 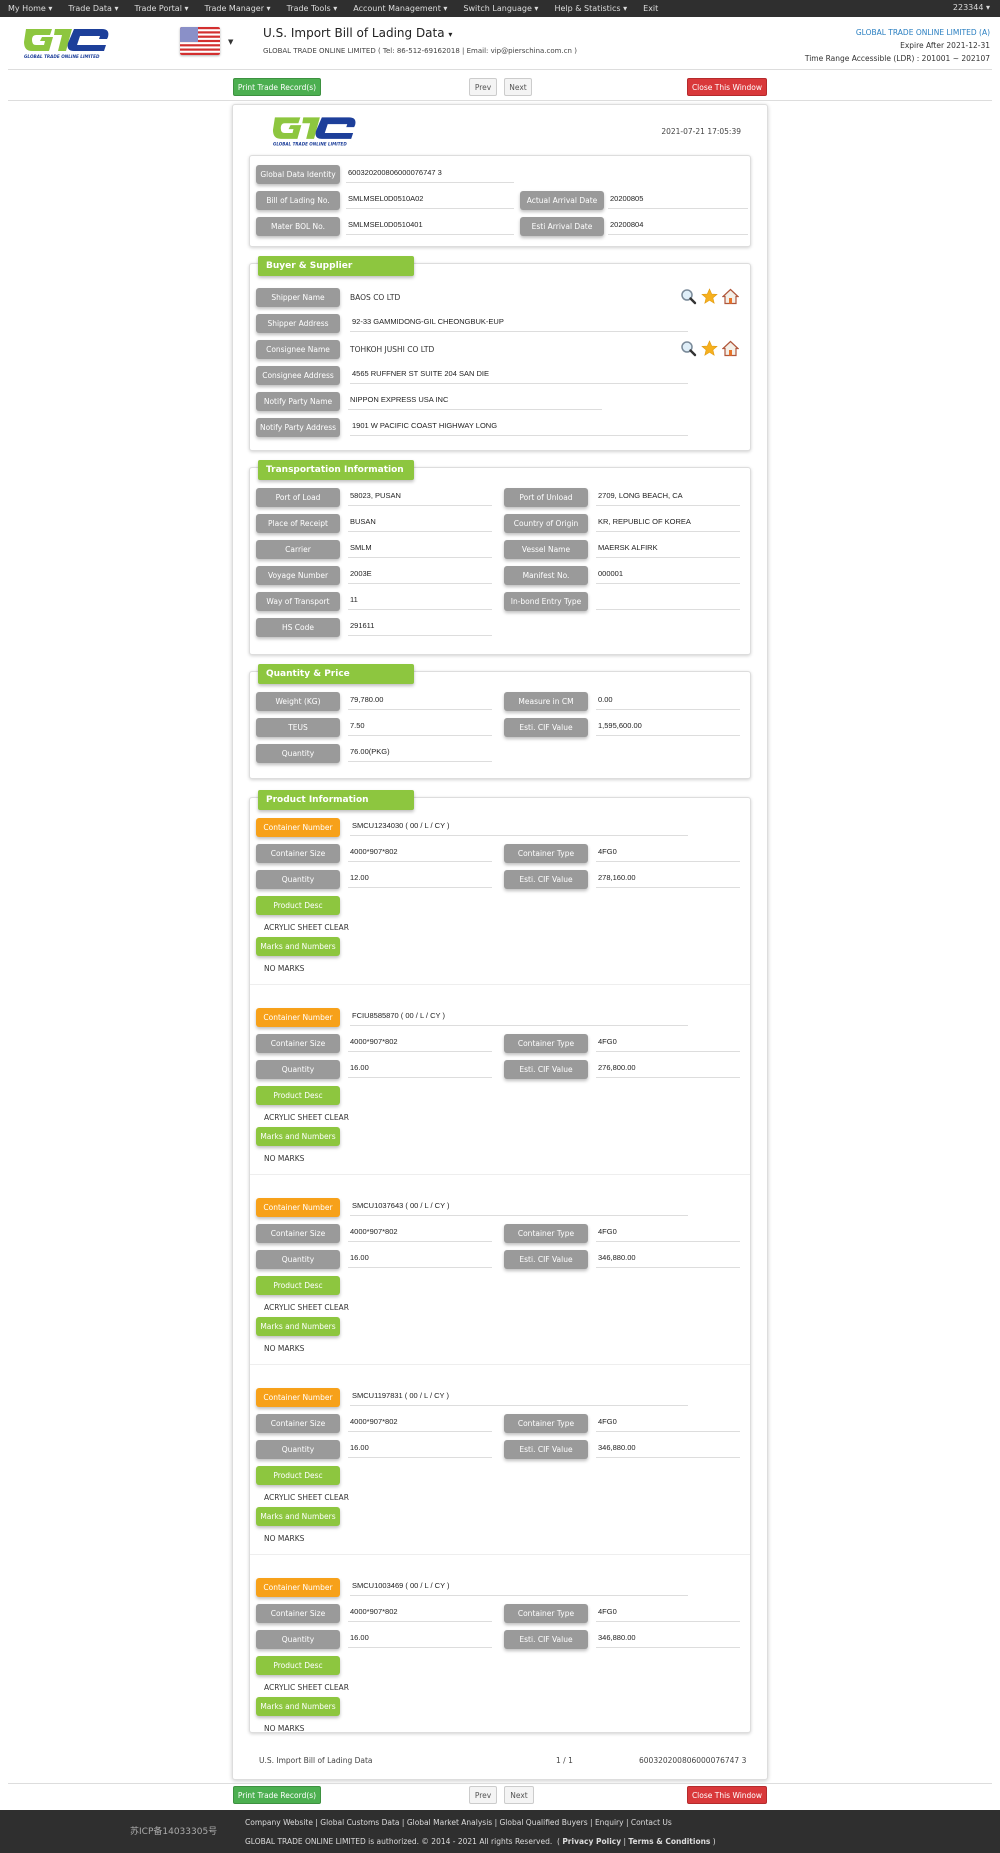 What do you see at coordinates (400, 8) in the screenshot?
I see `nav-account-management: Account Management ▾` at bounding box center [400, 8].